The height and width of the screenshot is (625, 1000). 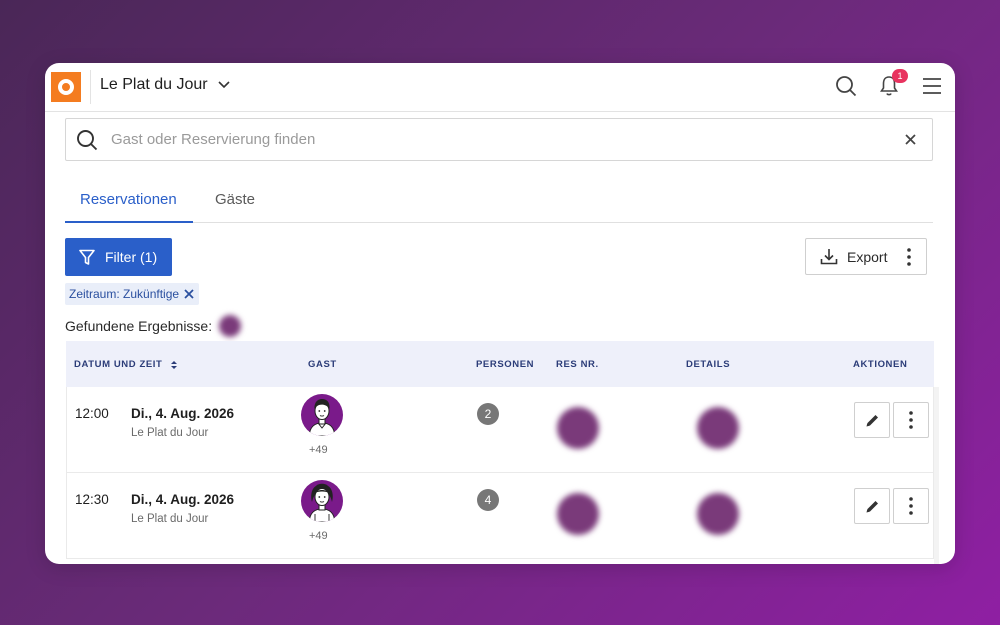 What do you see at coordinates (829, 256) in the screenshot?
I see `download-icon` at bounding box center [829, 256].